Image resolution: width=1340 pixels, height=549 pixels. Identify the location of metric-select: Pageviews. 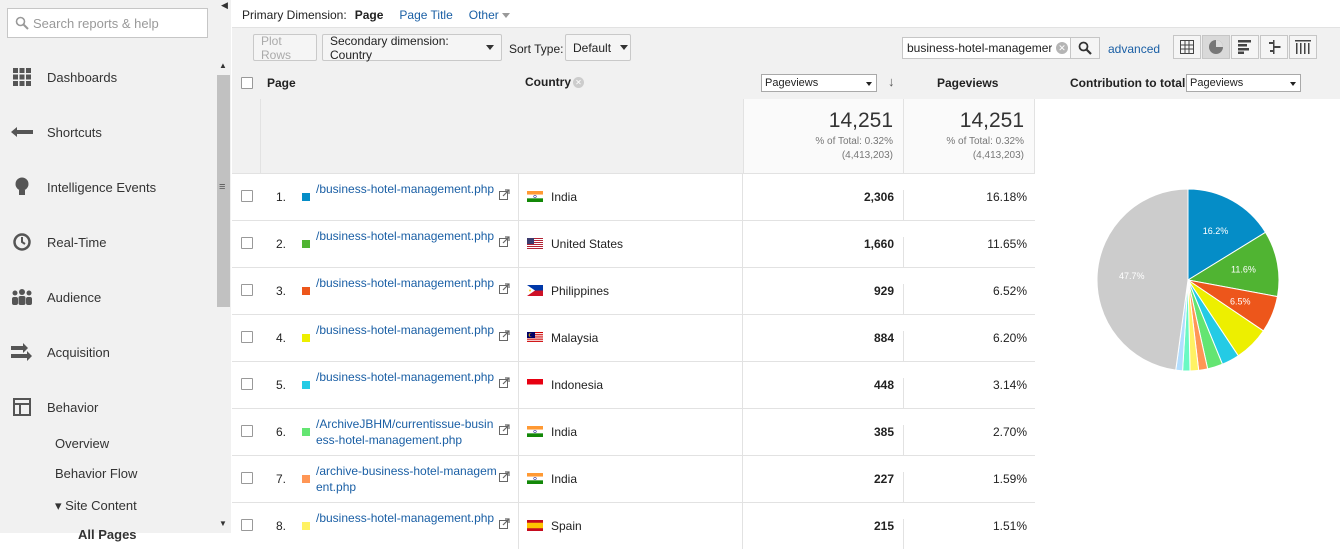
(819, 83).